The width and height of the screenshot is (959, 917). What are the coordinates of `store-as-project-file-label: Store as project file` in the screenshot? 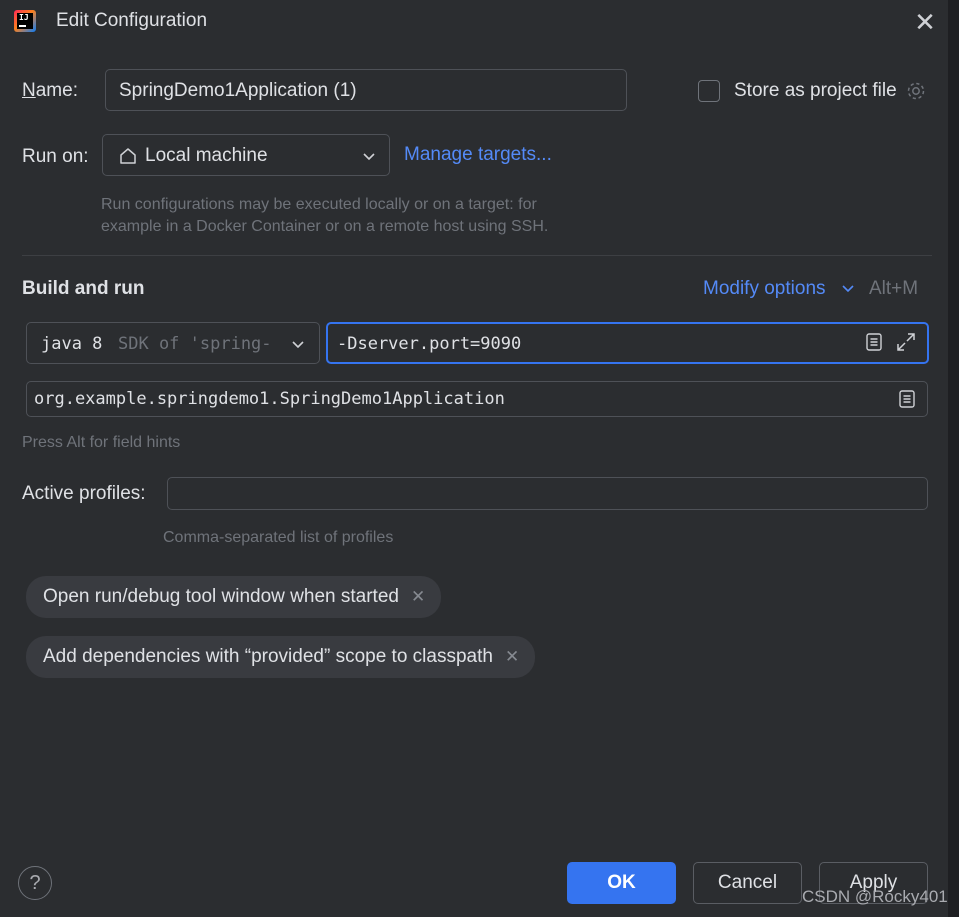 It's located at (815, 90).